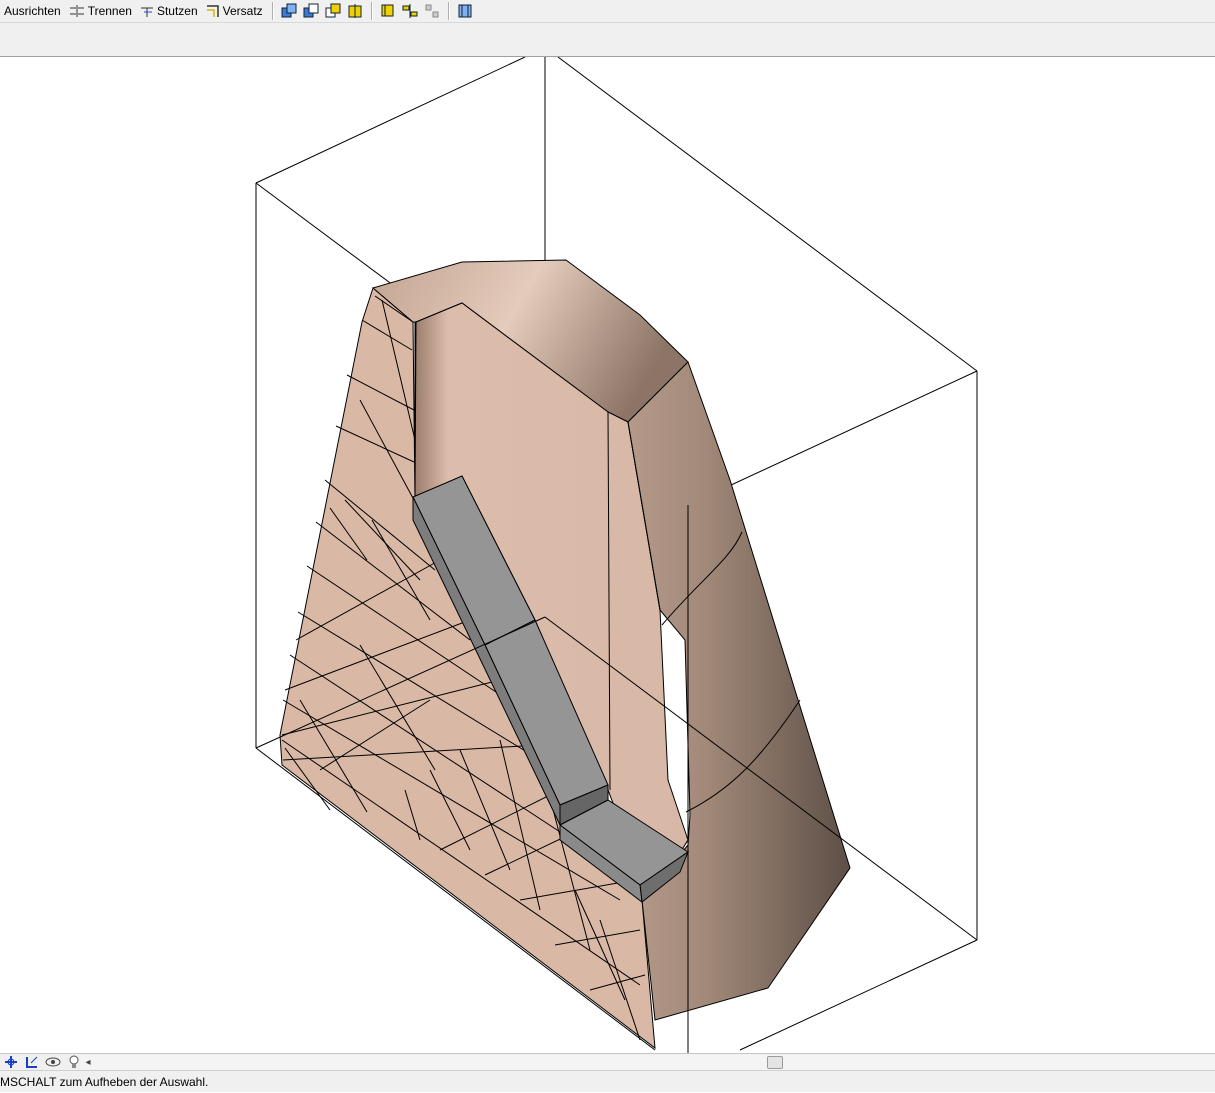 This screenshot has height=1093, width=1215. I want to click on trim-button: Stutzen, so click(169, 11).